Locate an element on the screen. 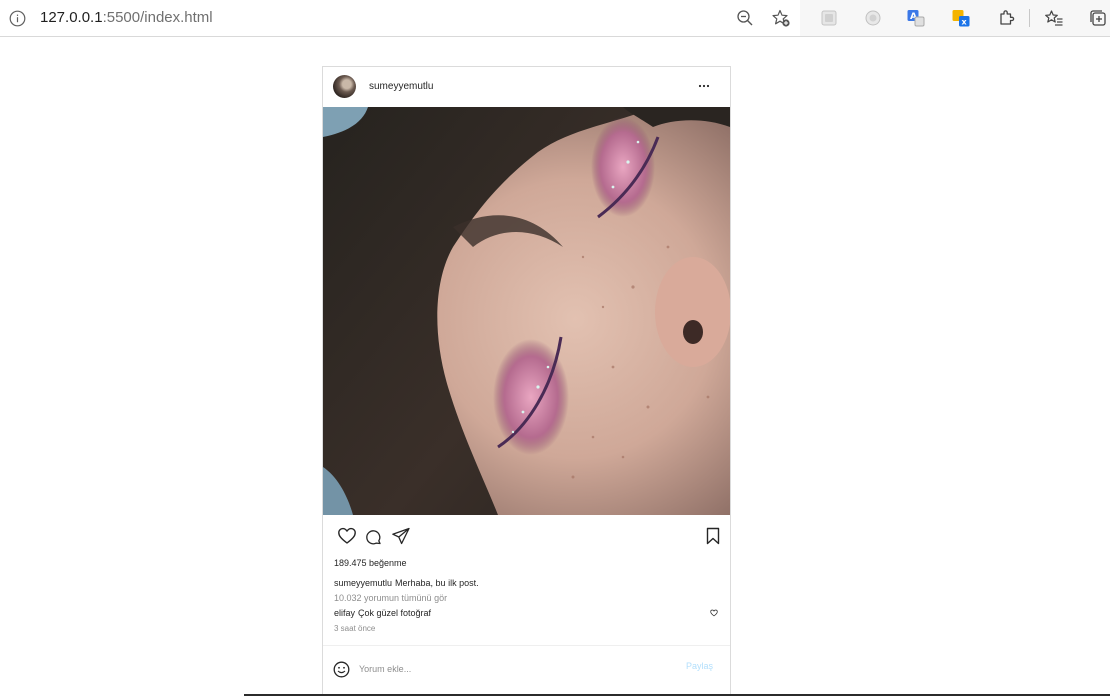  likes-count: 189.475 beğenme is located at coordinates (370, 563).